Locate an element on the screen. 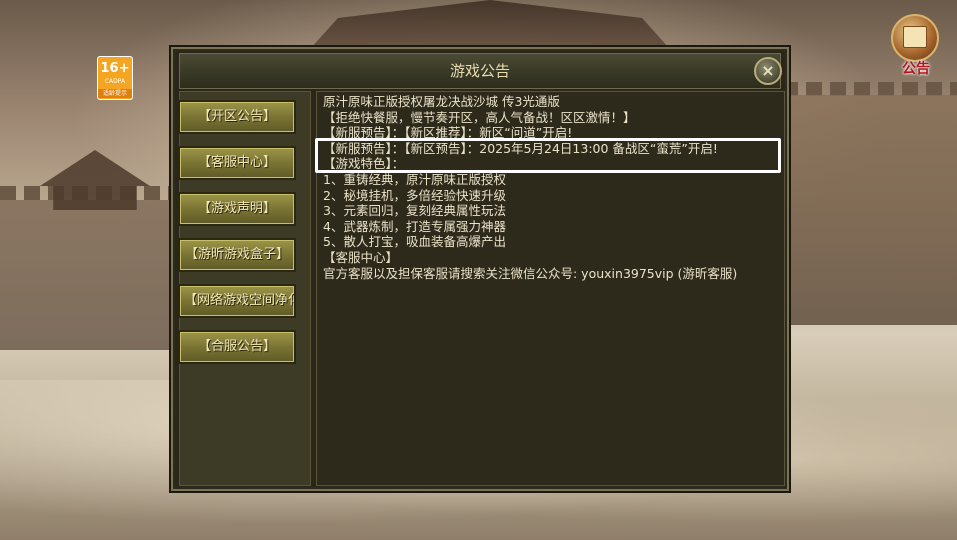  announcement-line: 4、武器炼制，打造专属强力神器 is located at coordinates (414, 226).